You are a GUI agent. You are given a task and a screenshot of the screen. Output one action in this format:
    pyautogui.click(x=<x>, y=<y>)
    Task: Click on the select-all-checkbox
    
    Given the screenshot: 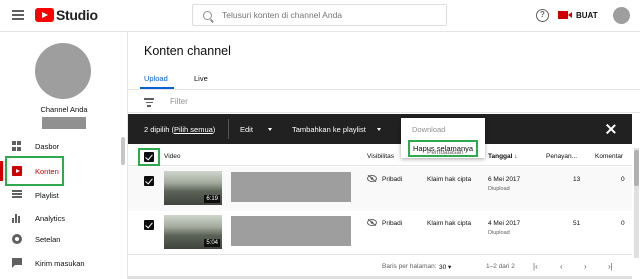 What is the action you would take?
    pyautogui.click(x=149, y=157)
    